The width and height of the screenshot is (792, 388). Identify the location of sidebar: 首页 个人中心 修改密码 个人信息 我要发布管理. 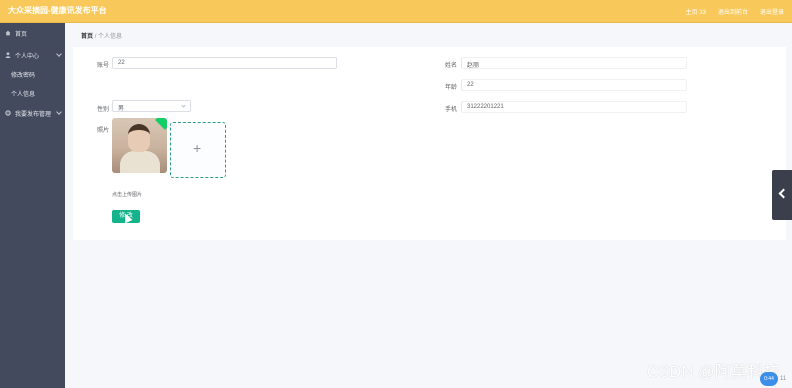
(32, 205).